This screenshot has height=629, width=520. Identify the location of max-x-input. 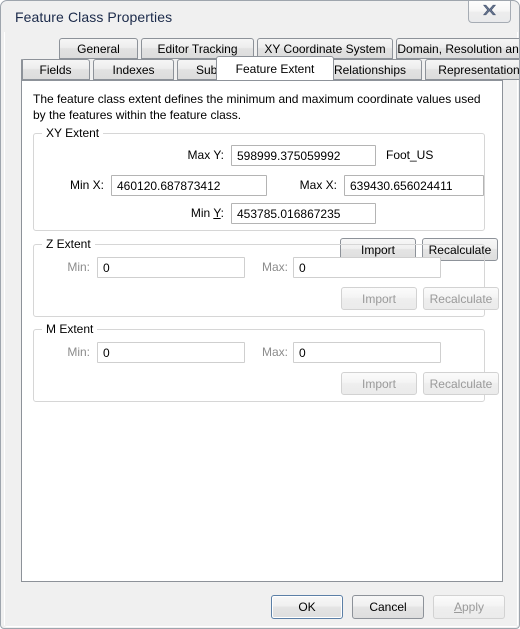
(414, 185).